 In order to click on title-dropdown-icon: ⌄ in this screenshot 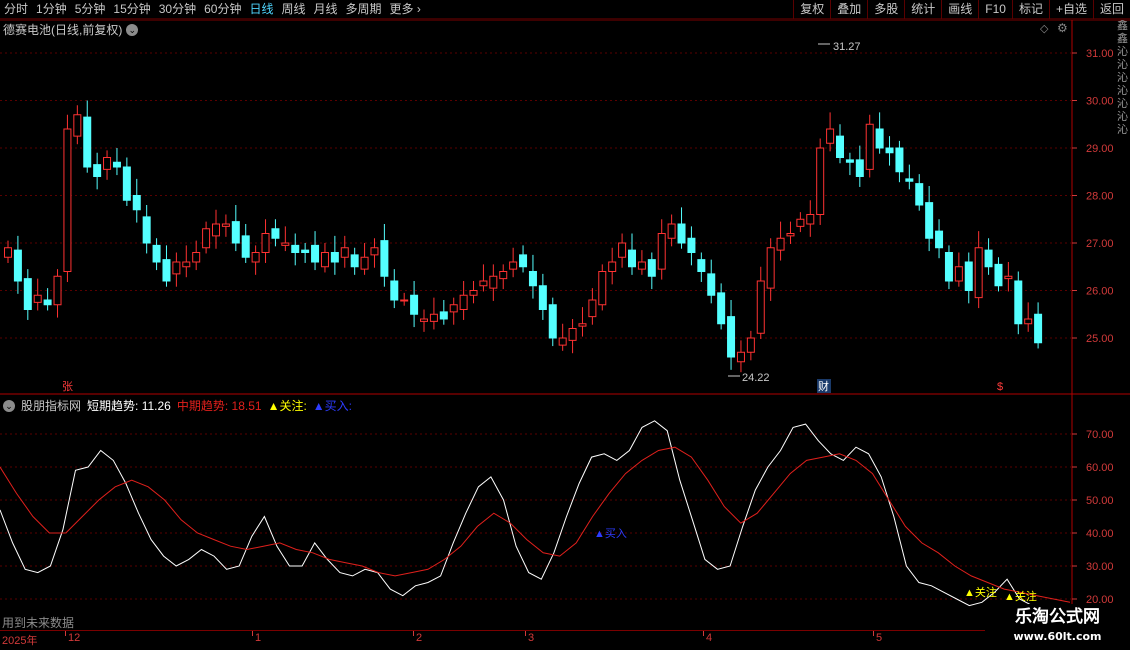, I will do `click(132, 29)`.